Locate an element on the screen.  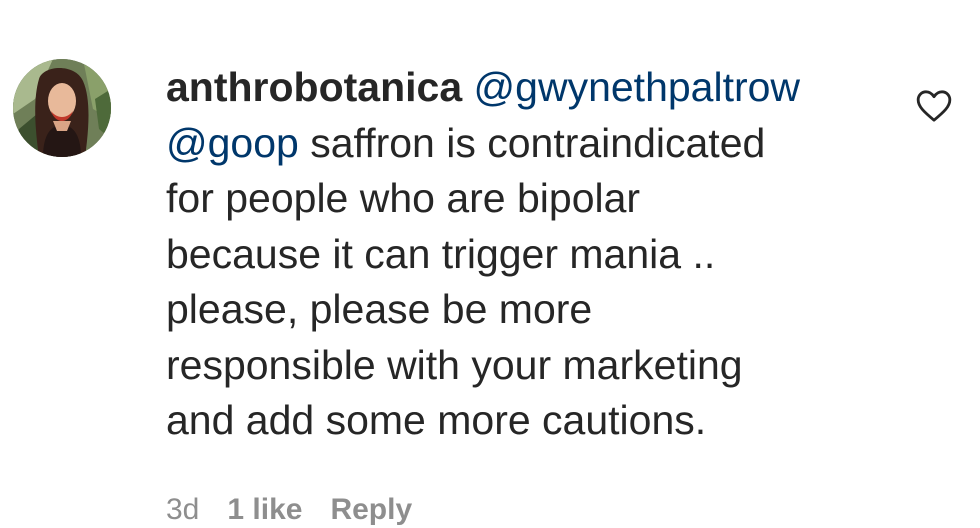
heart-outline-icon is located at coordinates (934, 106).